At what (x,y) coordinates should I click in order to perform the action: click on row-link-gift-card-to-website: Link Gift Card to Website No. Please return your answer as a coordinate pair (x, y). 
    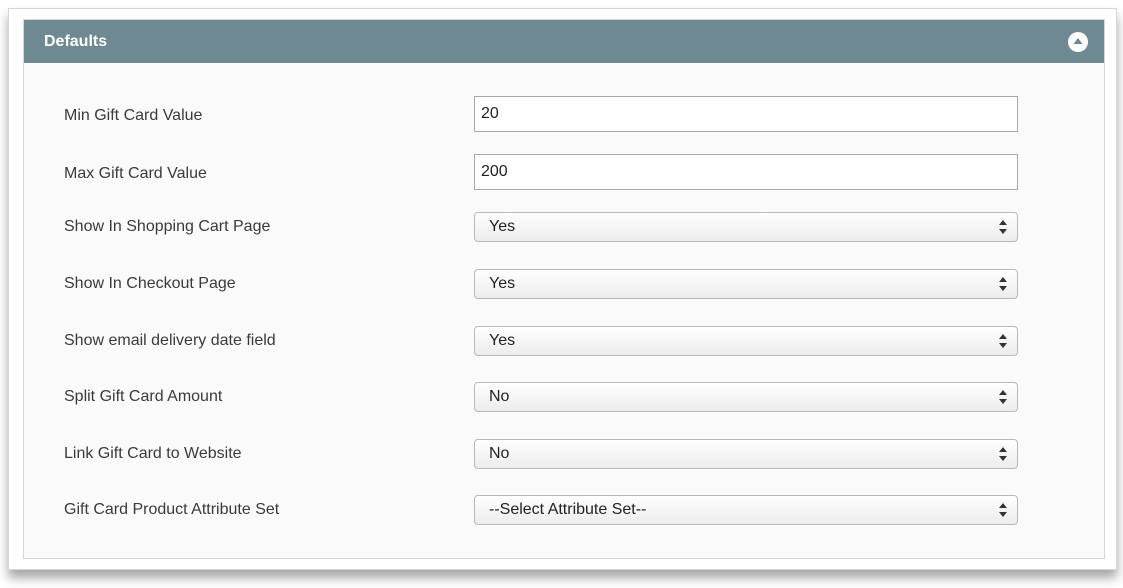
    Looking at the image, I should click on (564, 454).